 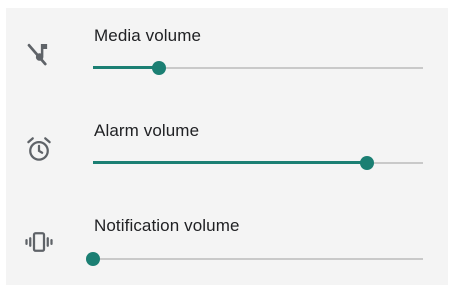 I want to click on music-off-icon, so click(x=39, y=54).